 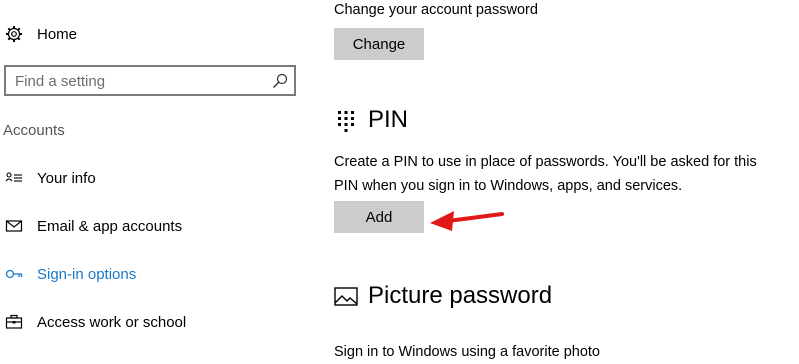 I want to click on search-box: Find a setting, so click(x=150, y=80).